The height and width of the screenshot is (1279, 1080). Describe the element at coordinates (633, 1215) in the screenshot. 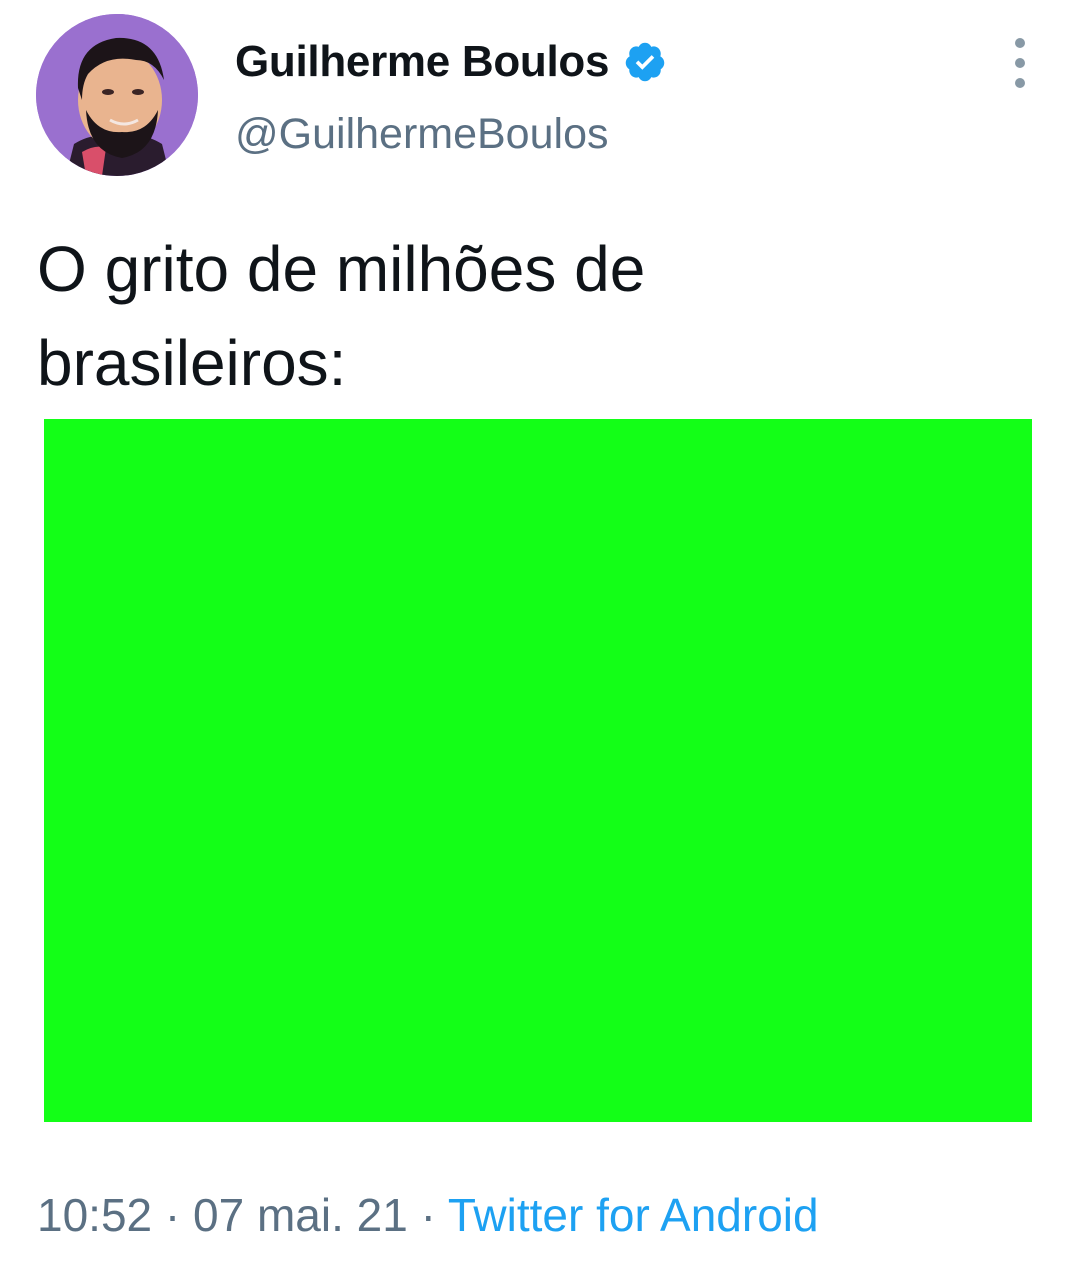

I see `tweet-source-link: Twitter for Android` at that location.